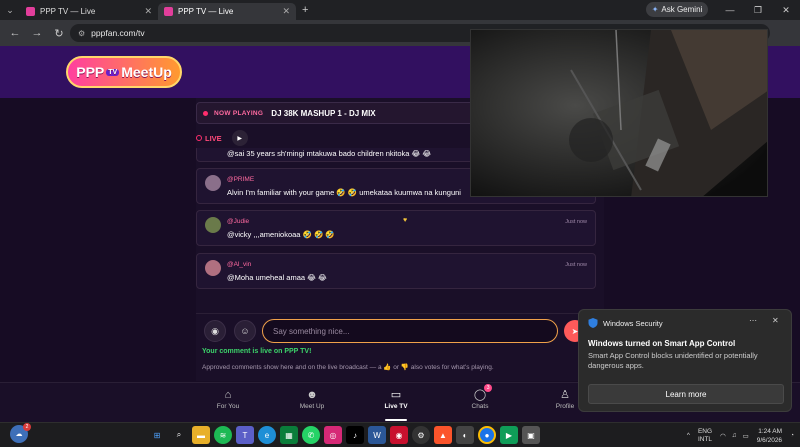  Describe the element at coordinates (483, 393) in the screenshot. I see `chat-icon: ◯ 3` at that location.